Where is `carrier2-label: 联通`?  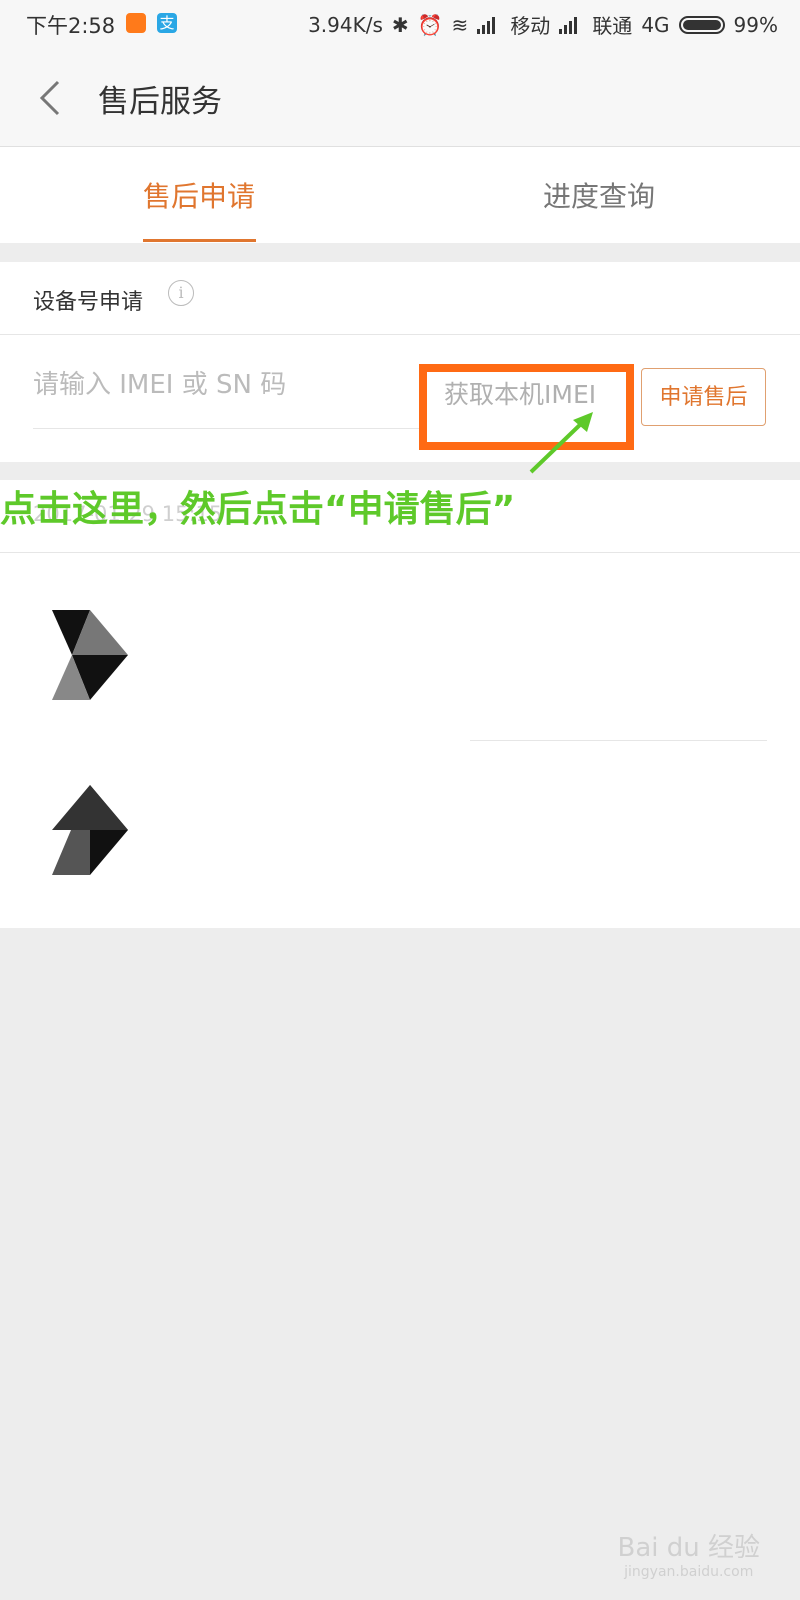
carrier2-label: 联通 is located at coordinates (612, 26).